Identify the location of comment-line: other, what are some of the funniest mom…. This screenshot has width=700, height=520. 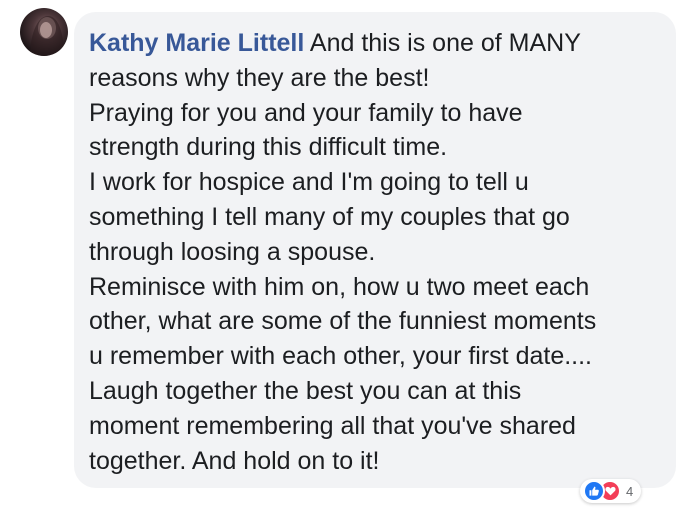
(343, 321).